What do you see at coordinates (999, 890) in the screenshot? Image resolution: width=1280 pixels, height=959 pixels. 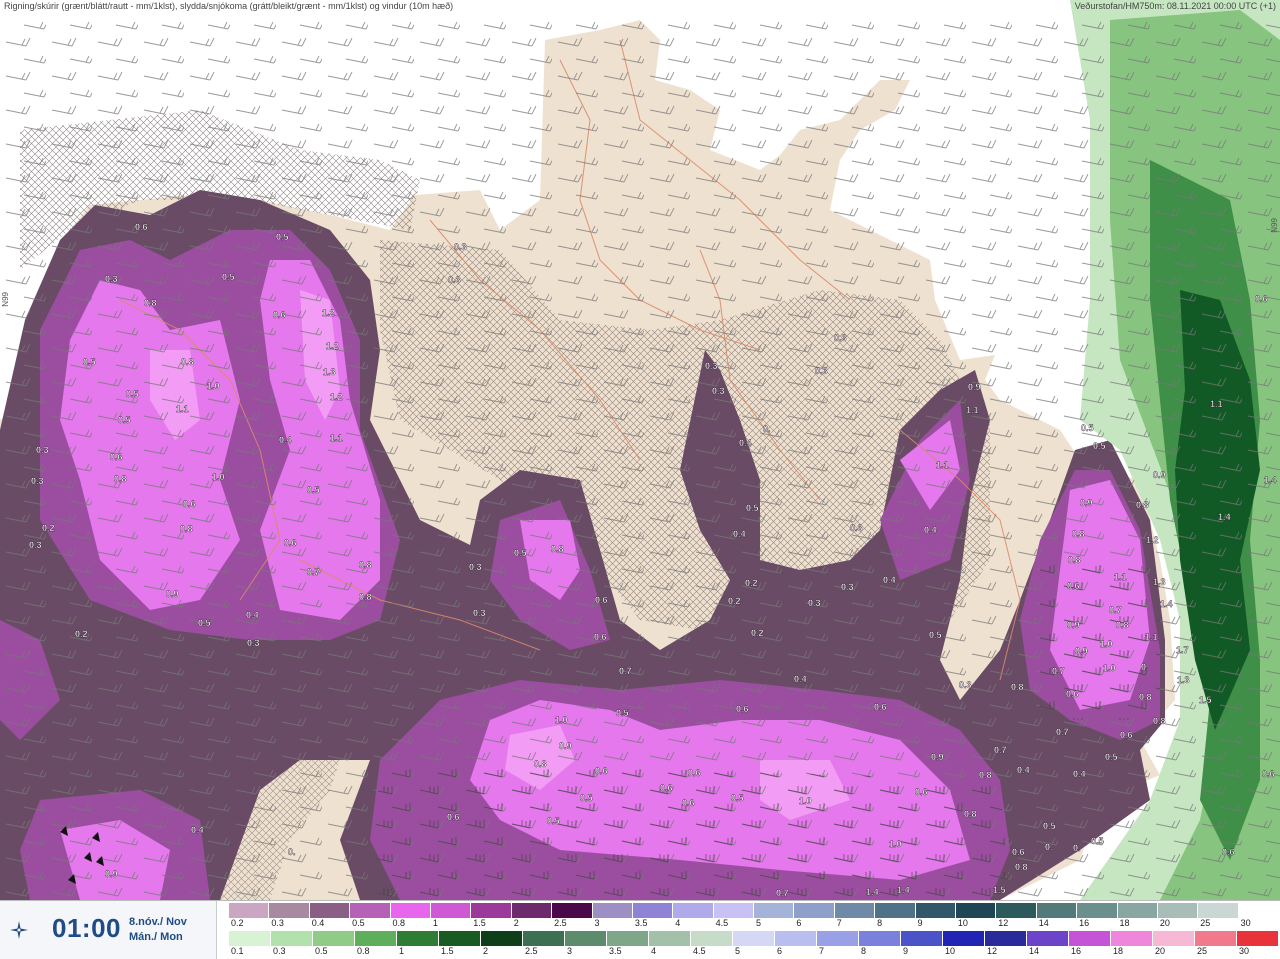 I see `precip-value-label: 1.5` at bounding box center [999, 890].